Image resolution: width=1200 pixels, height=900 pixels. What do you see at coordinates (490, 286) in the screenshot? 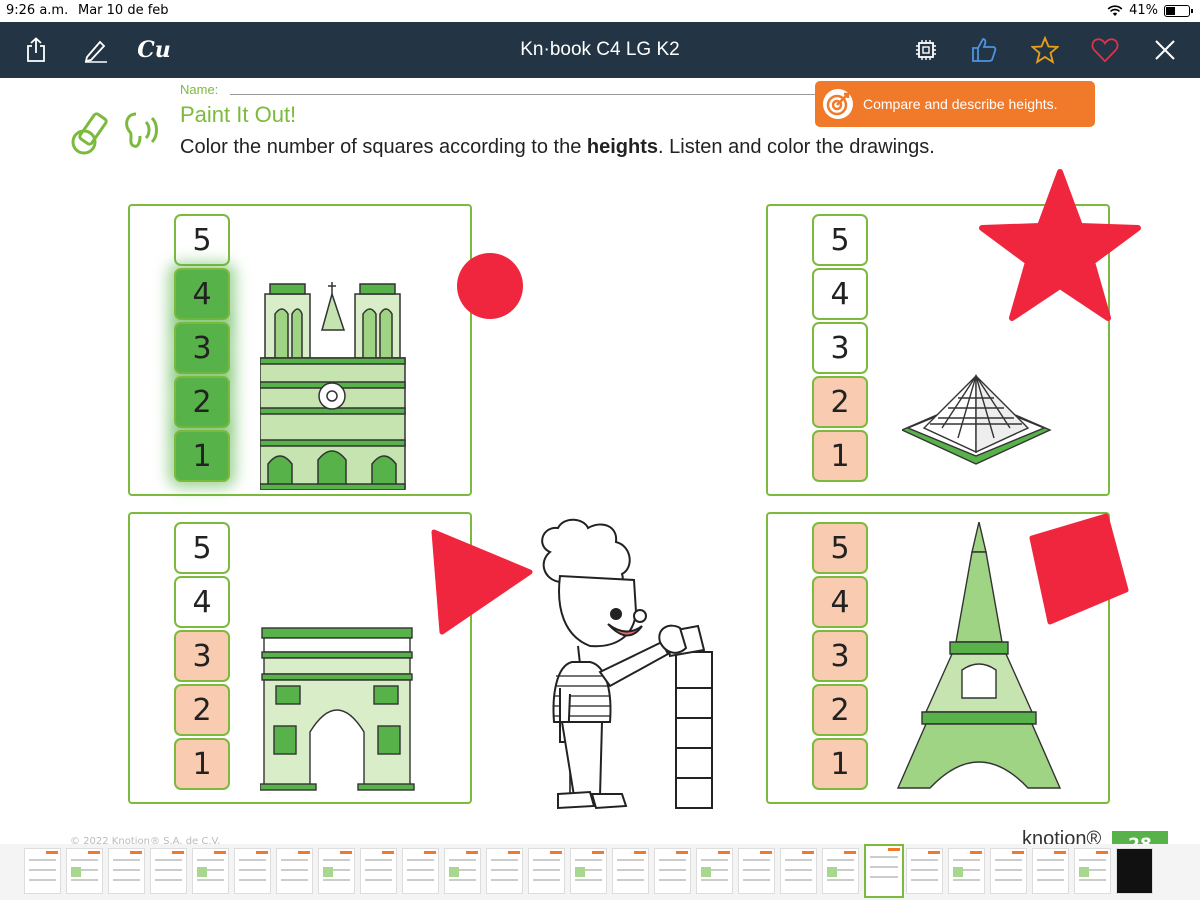
I see `red-circle-marker` at bounding box center [490, 286].